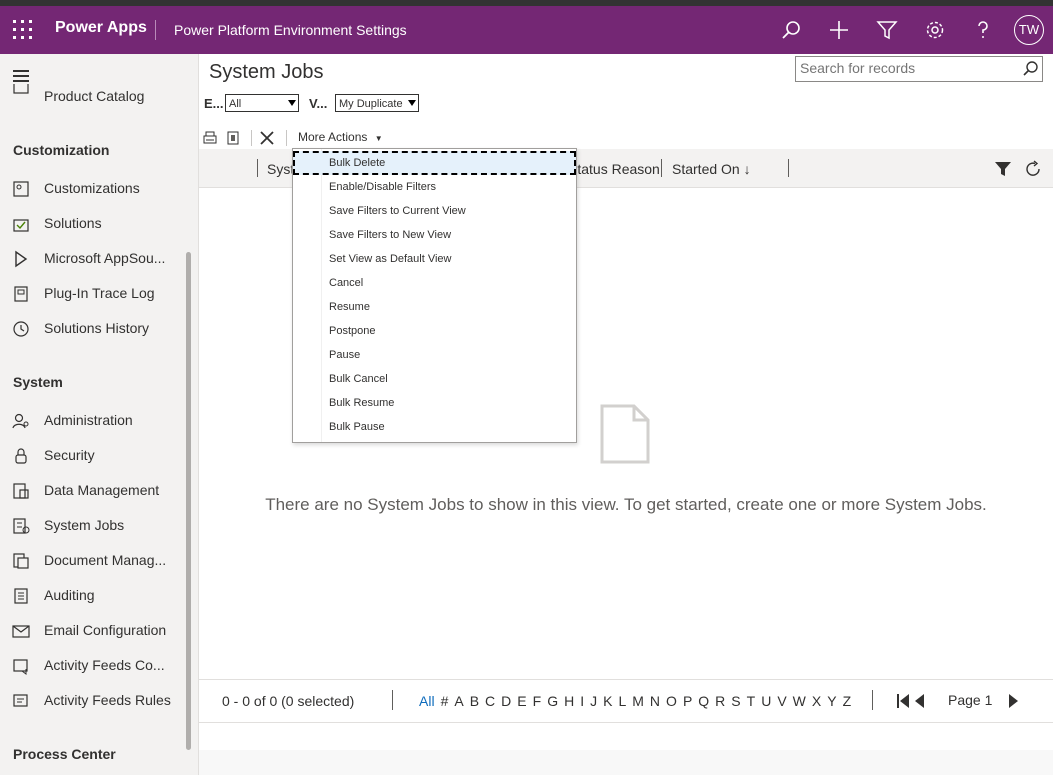 This screenshot has width=1053, height=775. I want to click on menu-item-cancel: Cancel, so click(434, 283).